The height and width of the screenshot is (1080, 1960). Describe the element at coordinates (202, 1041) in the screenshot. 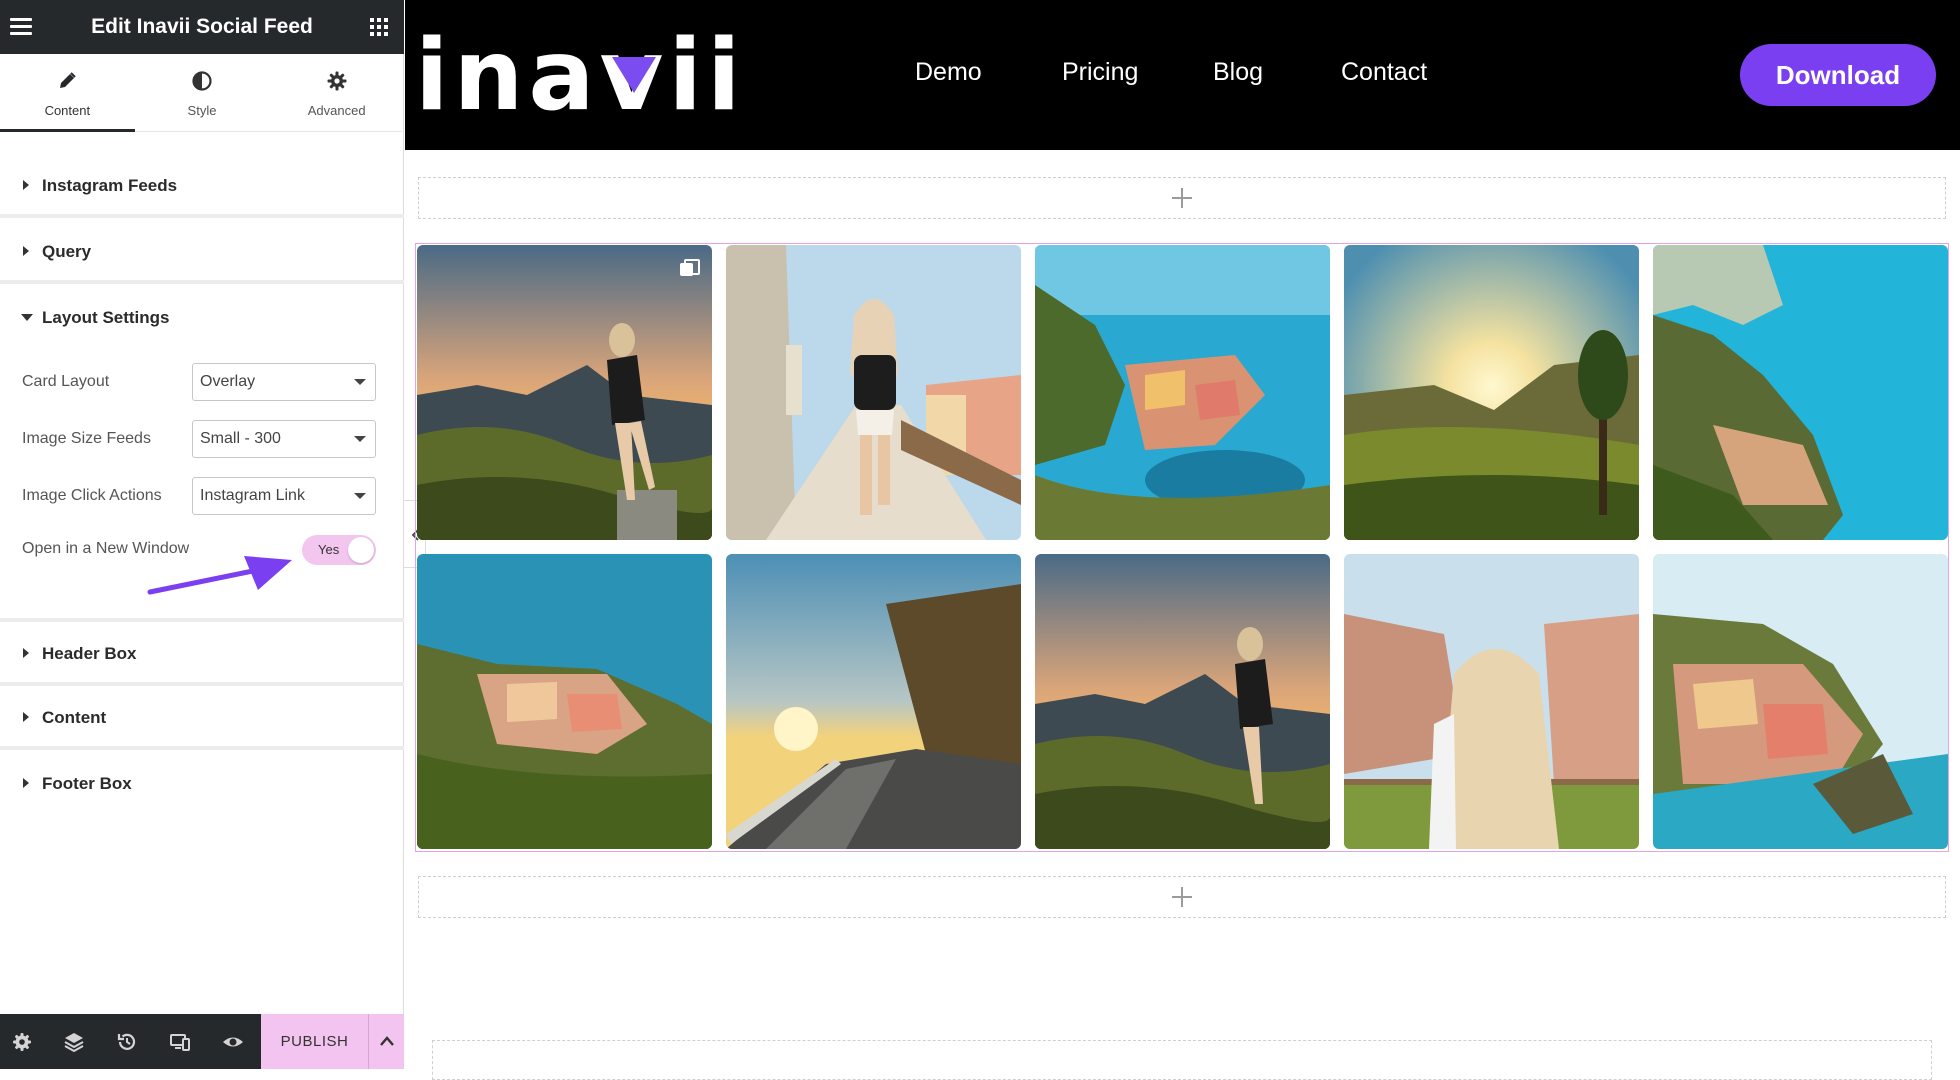

I see `panel-footer-bar: PUBLISH` at that location.